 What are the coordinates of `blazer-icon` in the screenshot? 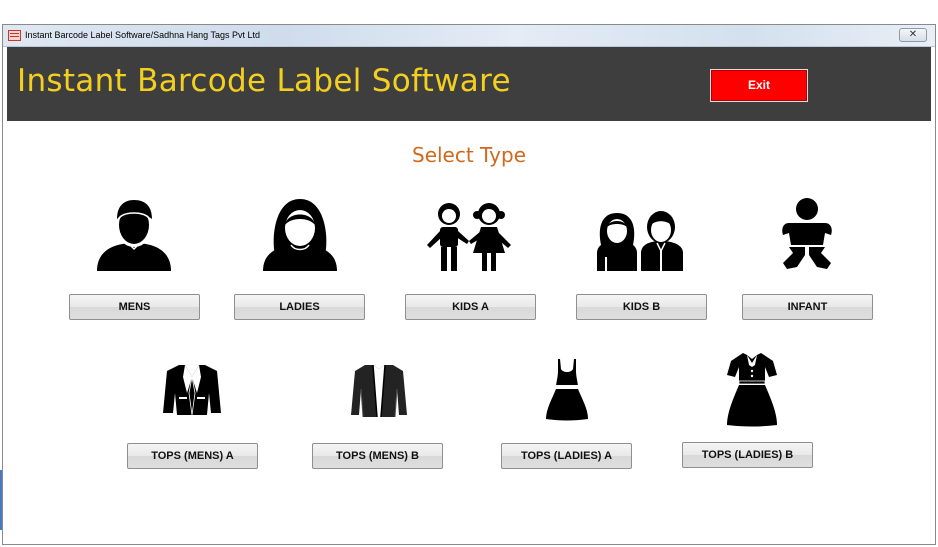 It's located at (192, 390).